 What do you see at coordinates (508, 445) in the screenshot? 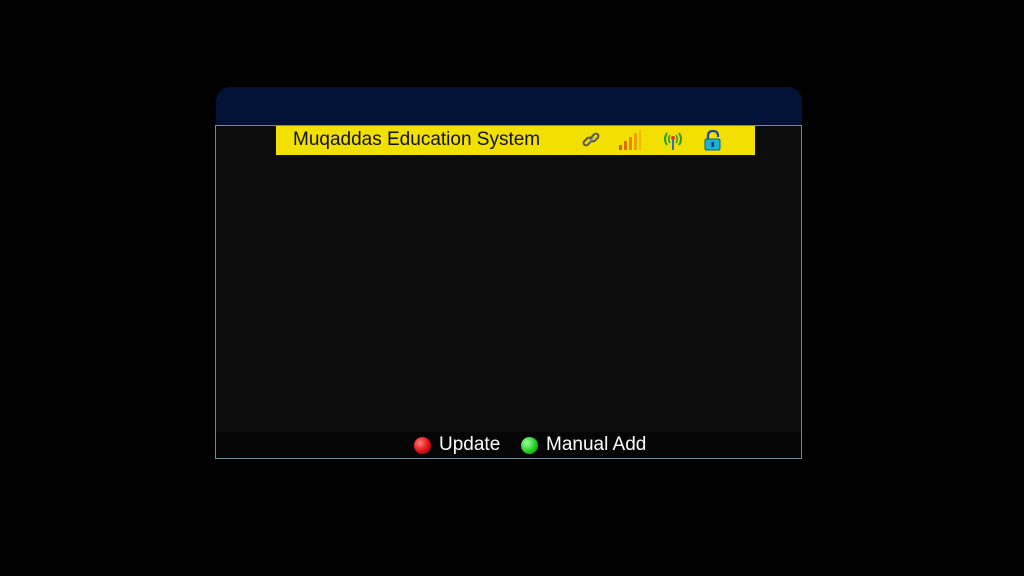
I see `footer-bar: Update Manual Add` at bounding box center [508, 445].